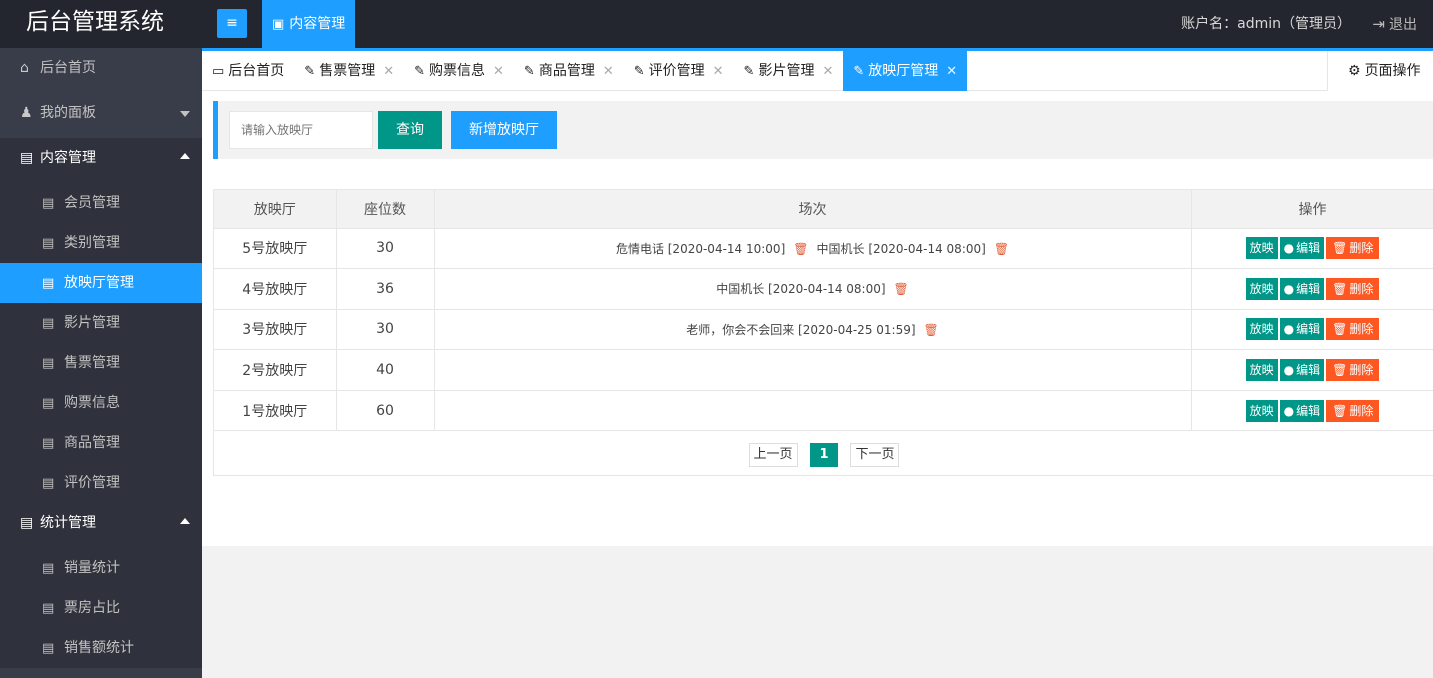 This screenshot has height=678, width=1433. I want to click on sidebar-item-label: 放映厅管理, so click(99, 283).